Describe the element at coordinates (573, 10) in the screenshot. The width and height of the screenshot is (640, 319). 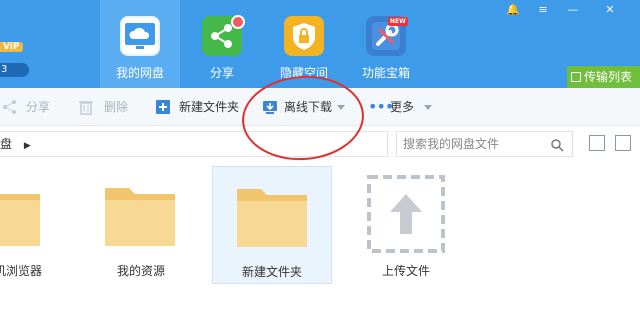
I see `minimize-button: —` at that location.